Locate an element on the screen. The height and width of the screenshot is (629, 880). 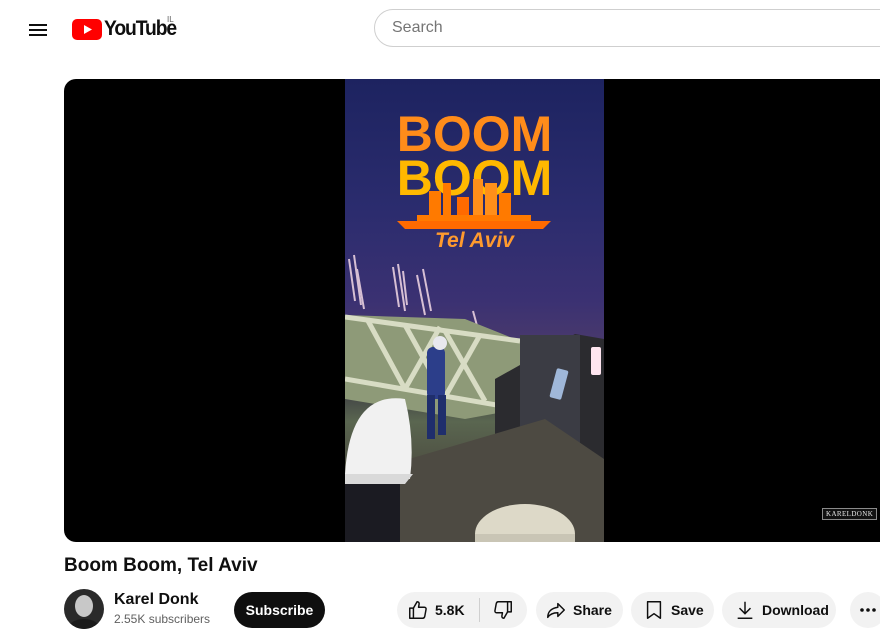
share-arrow-icon is located at coordinates (556, 610).